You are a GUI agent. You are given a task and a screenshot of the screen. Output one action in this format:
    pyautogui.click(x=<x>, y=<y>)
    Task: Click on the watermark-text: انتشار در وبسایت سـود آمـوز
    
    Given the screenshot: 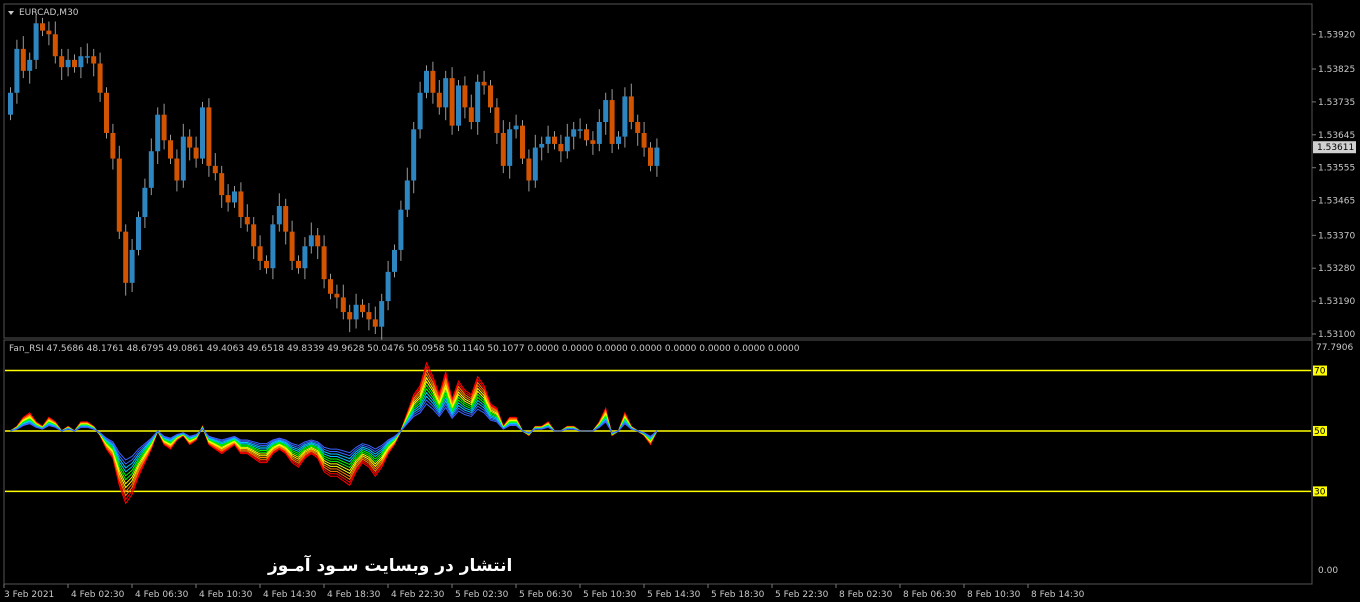 What is the action you would take?
    pyautogui.click(x=389, y=565)
    